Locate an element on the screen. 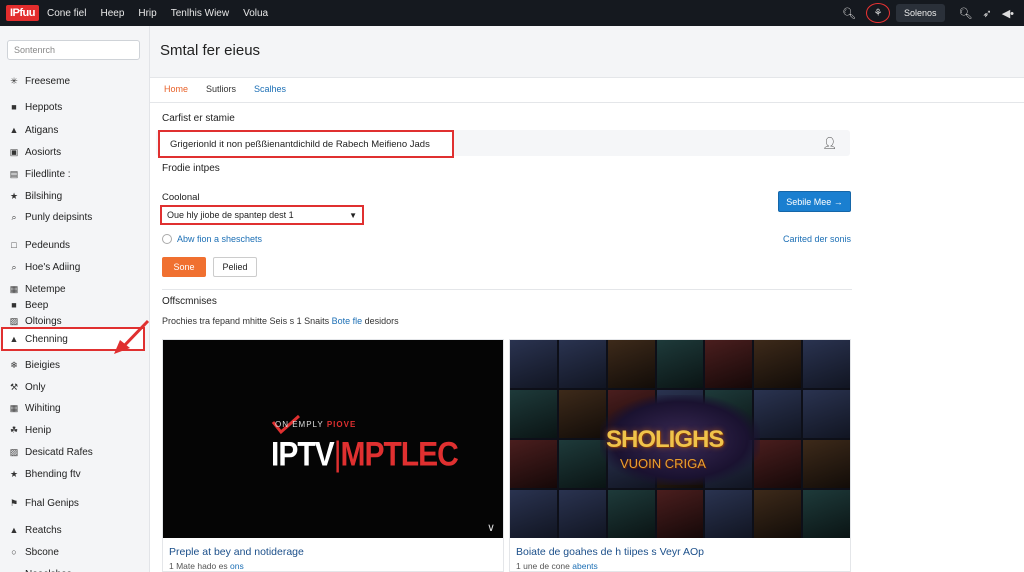  brand-wordmark: IPTV|MPTLEC is located at coordinates (365, 454).